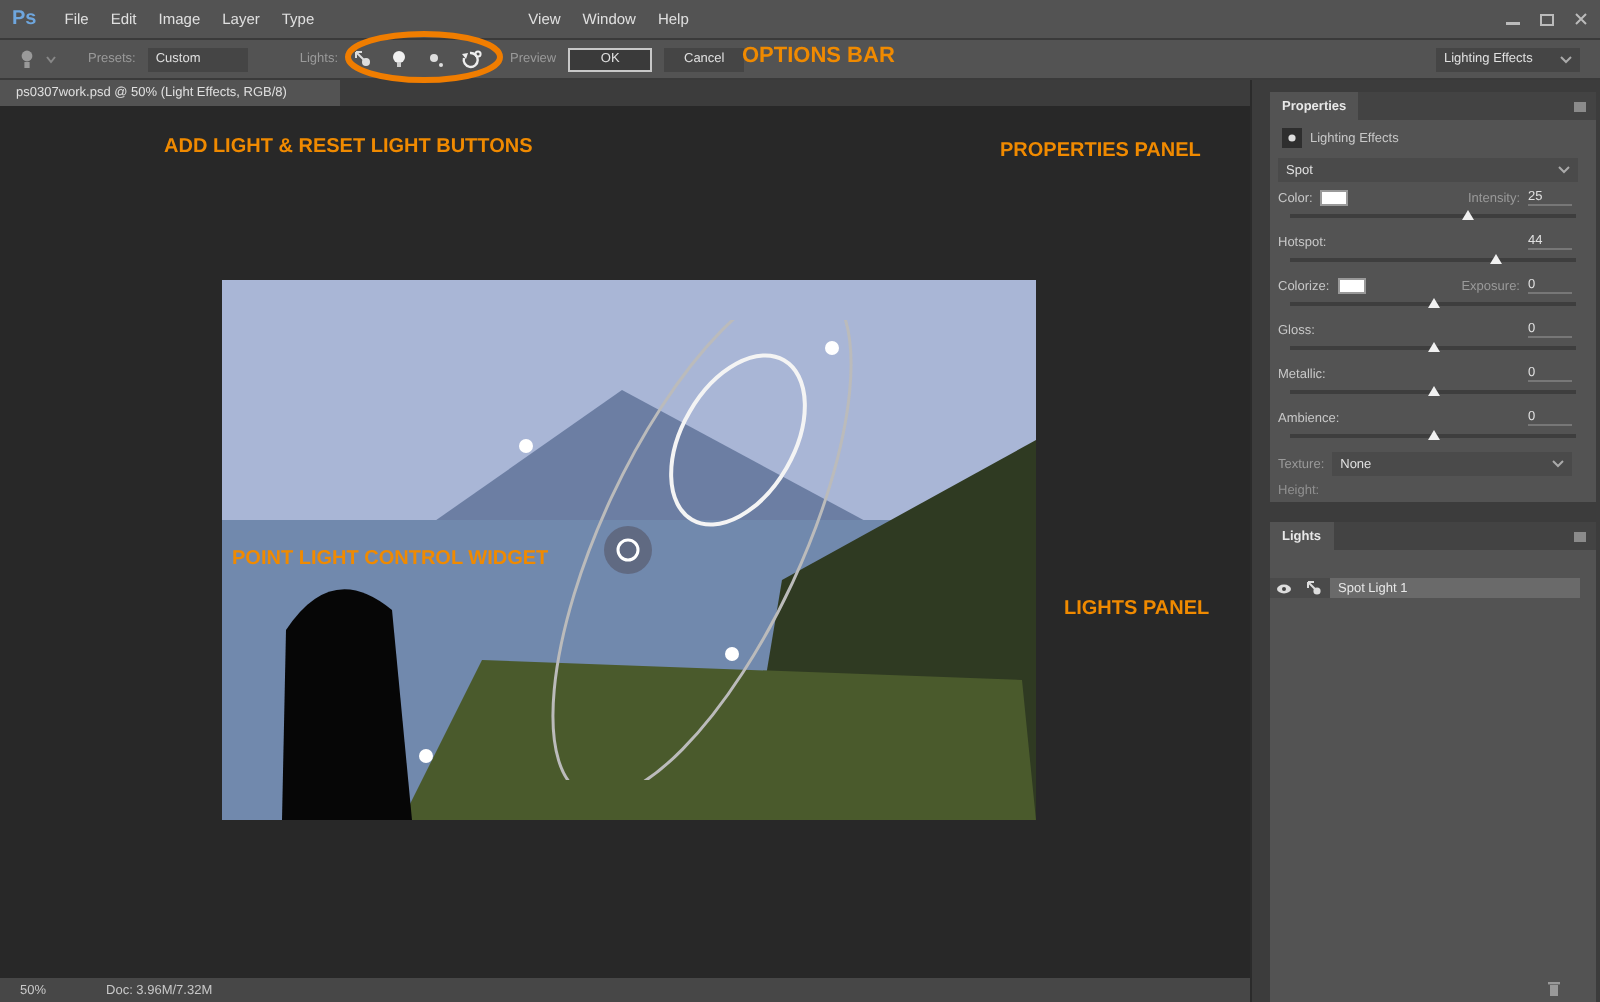  I want to click on annotation-label: ADD LIGHT & RESET LIGHT BUTTONS, so click(348, 147).